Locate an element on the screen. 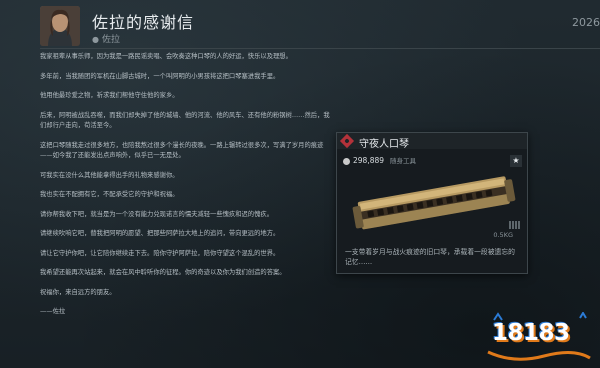 This screenshot has height=368, width=600. sender-line: ● 佐拉 is located at coordinates (106, 38).